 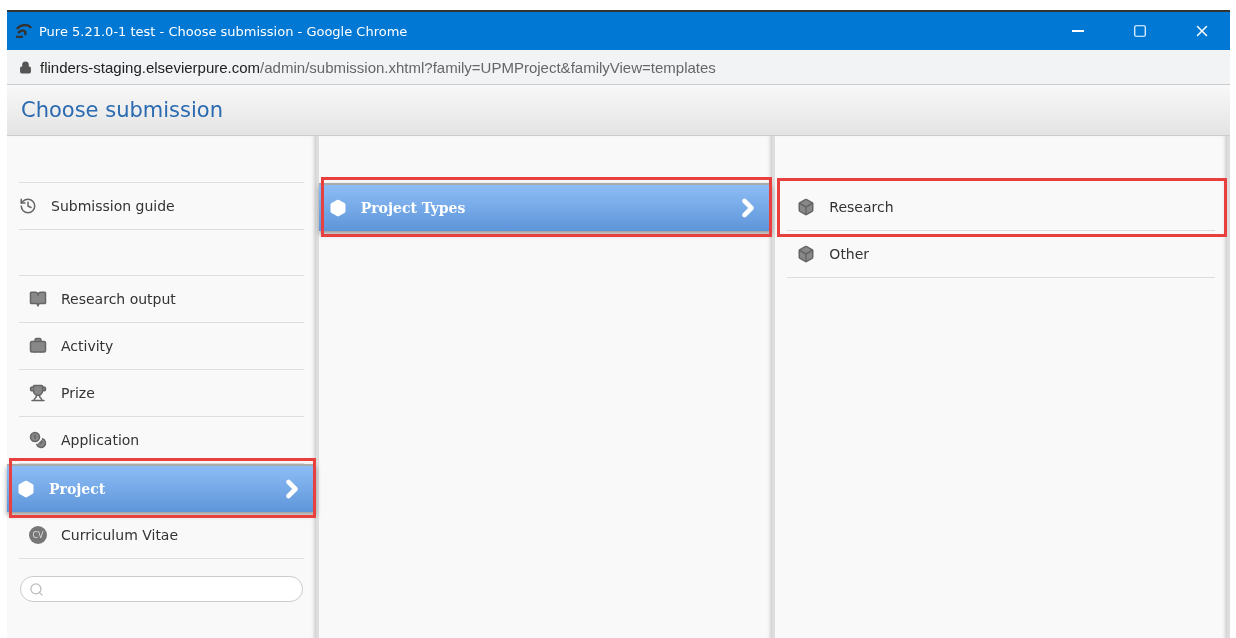 What do you see at coordinates (1001, 207) in the screenshot?
I see `list-item: Research` at bounding box center [1001, 207].